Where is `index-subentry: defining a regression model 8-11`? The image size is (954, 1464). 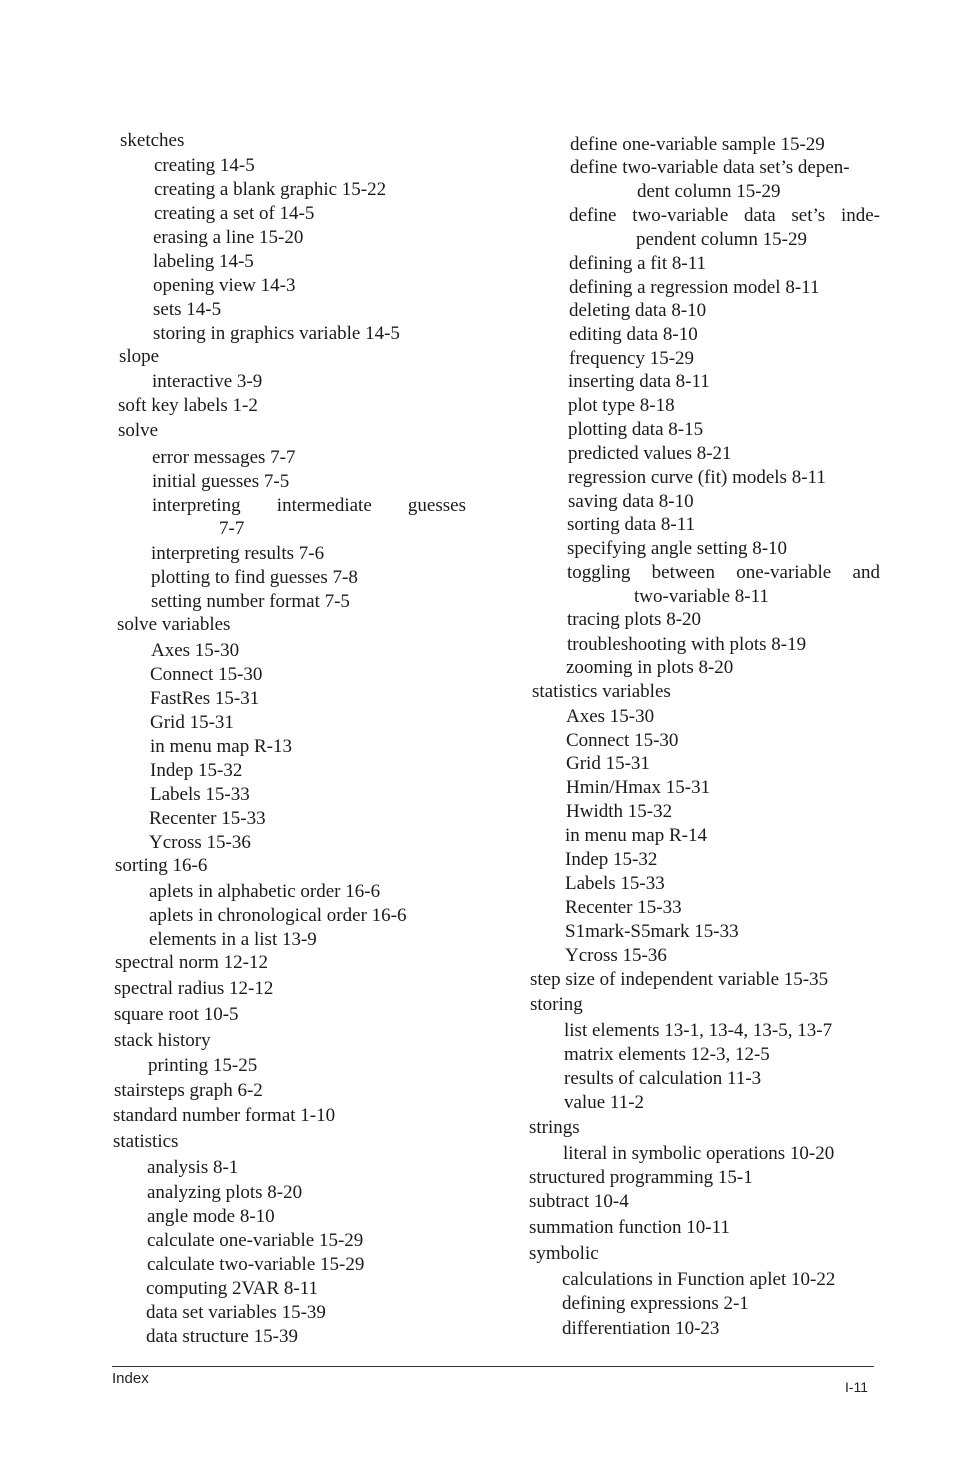
index-subentry: defining a regression model 8-11 is located at coordinates (694, 287).